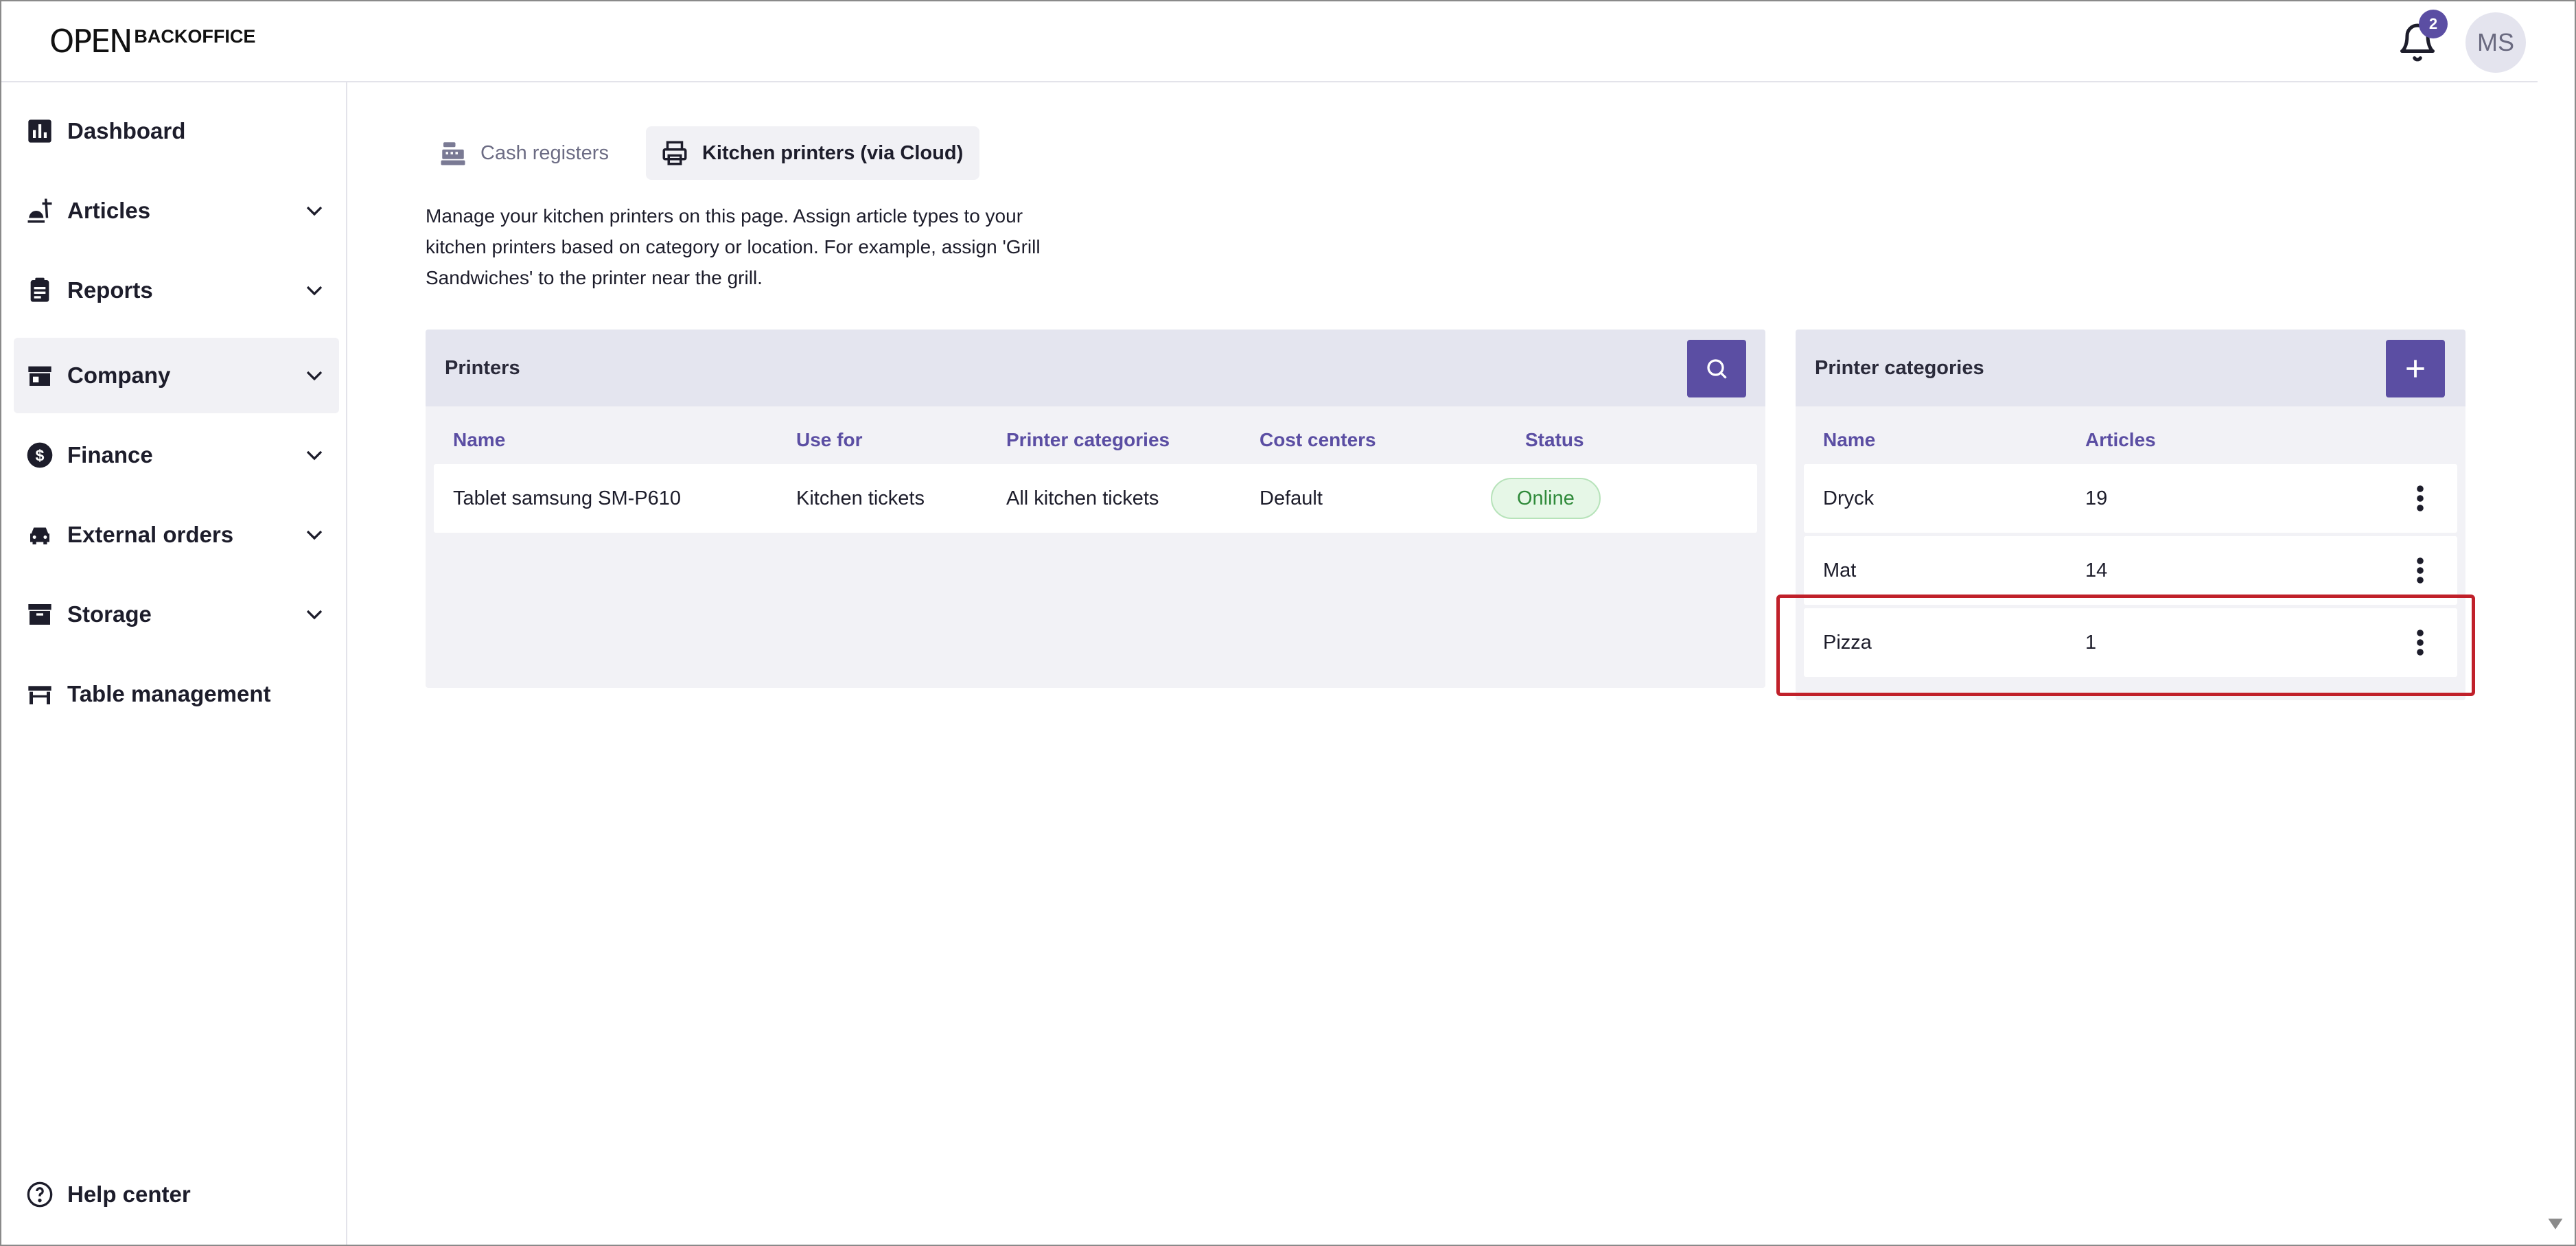  Describe the element at coordinates (90, 41) in the screenshot. I see `logo-mark: OPEN` at that location.